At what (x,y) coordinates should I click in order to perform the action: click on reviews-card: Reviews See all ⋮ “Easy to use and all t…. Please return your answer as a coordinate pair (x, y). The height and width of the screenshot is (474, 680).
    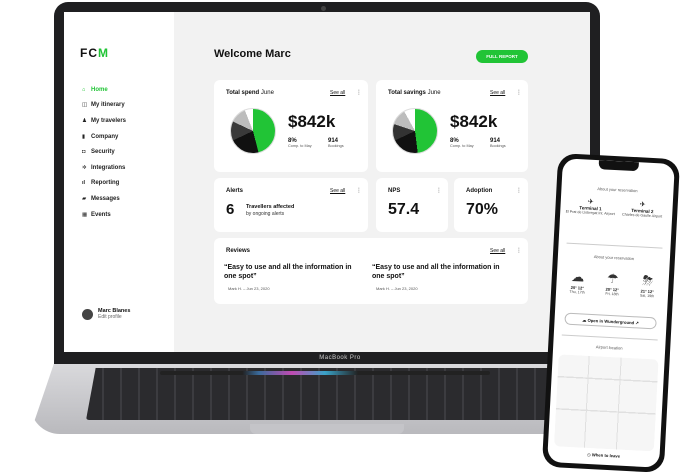
    Looking at the image, I should click on (371, 271).